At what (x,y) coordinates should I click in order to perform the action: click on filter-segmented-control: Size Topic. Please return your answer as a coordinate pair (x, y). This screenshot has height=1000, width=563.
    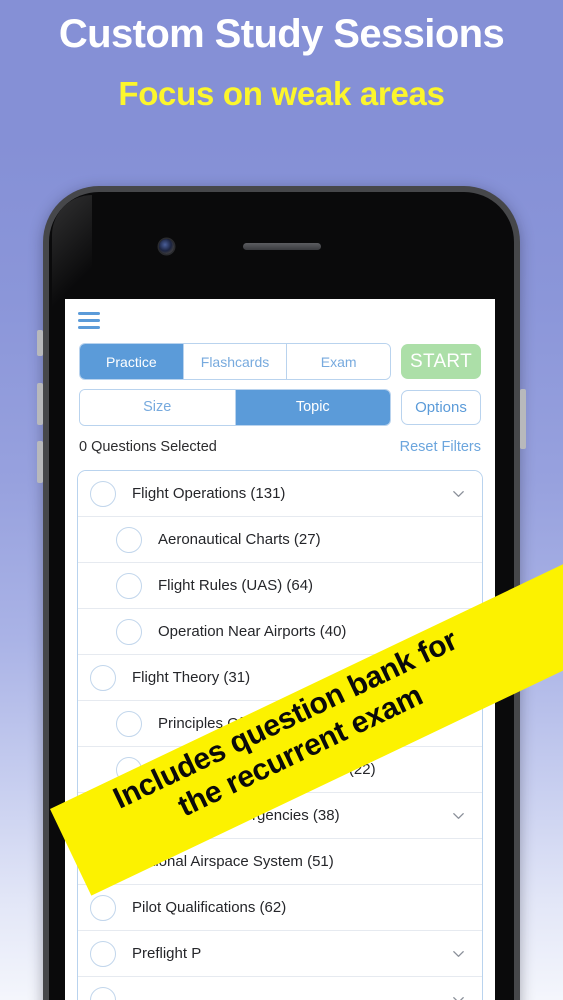
    Looking at the image, I should click on (235, 407).